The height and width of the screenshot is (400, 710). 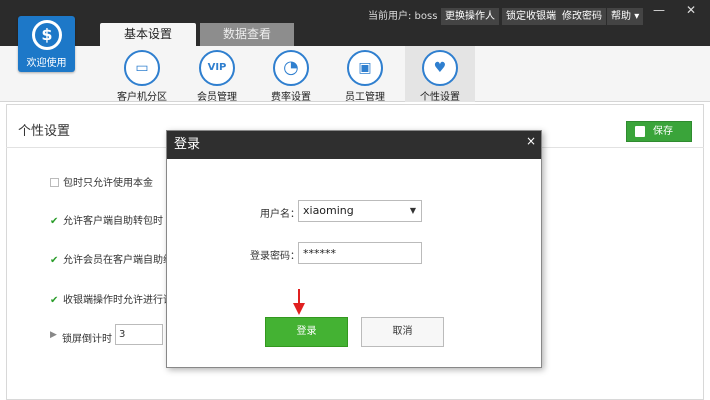 I want to click on toolbar-item-rate-settings: ◔ 费率设置, so click(x=291, y=74).